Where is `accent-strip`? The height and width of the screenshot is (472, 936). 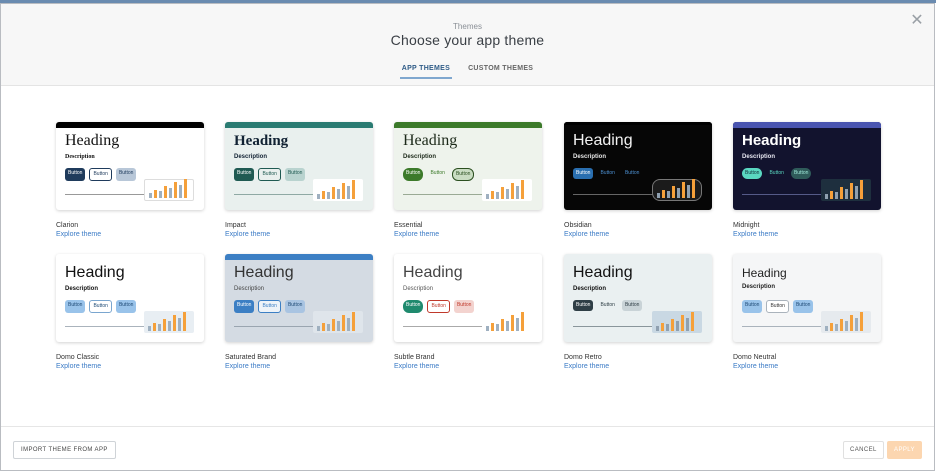
accent-strip is located at coordinates (130, 125).